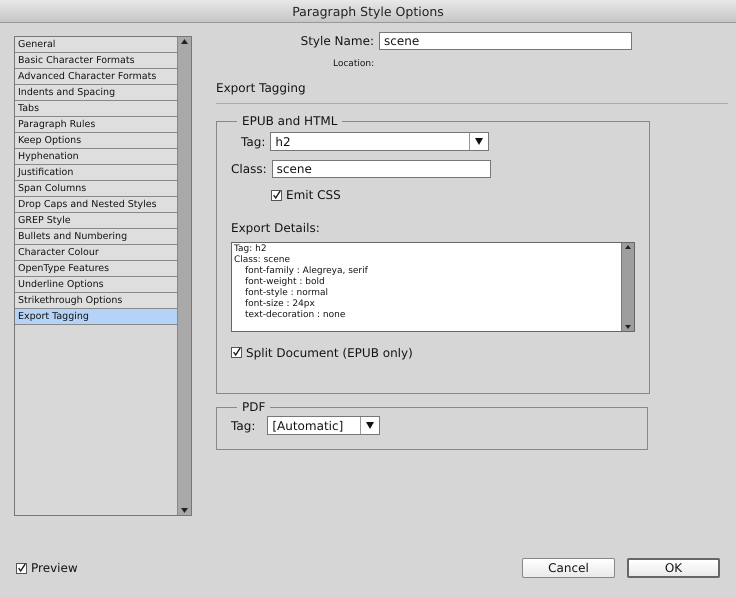 This screenshot has width=736, height=598. What do you see at coordinates (96, 269) in the screenshot?
I see `sidebar-item: OpenType Features` at bounding box center [96, 269].